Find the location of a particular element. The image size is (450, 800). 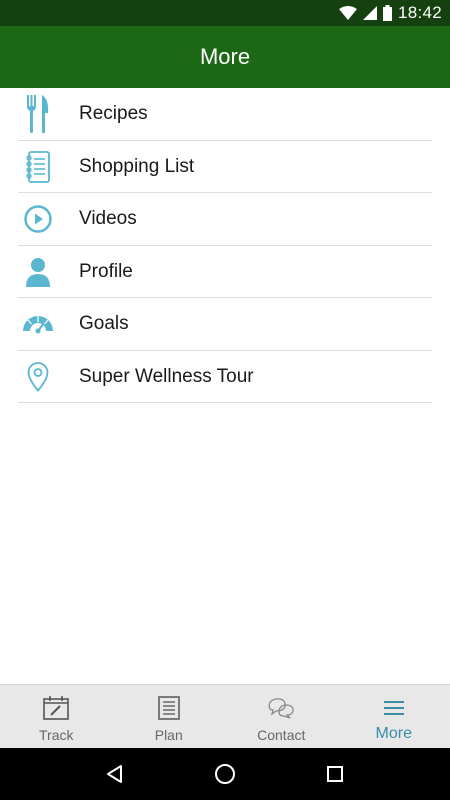

tab-label: Plan is located at coordinates (168, 735).